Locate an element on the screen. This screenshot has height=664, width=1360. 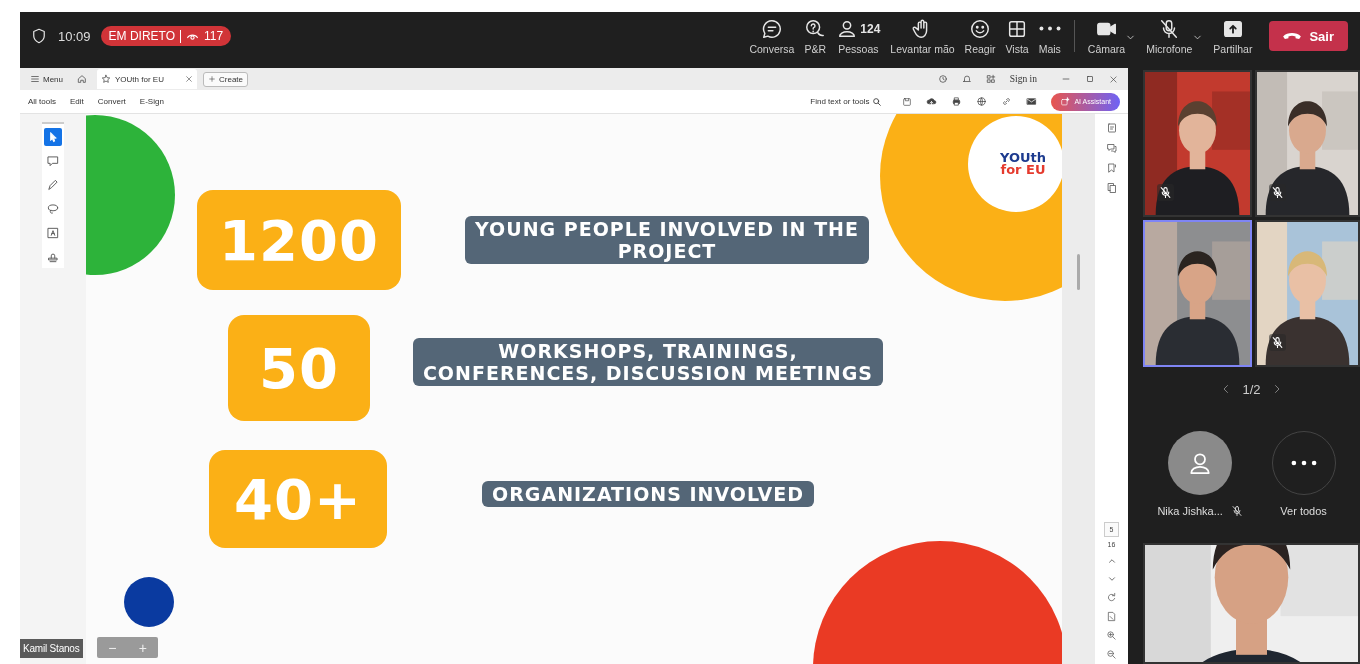
shield-icon is located at coordinates (39, 36).